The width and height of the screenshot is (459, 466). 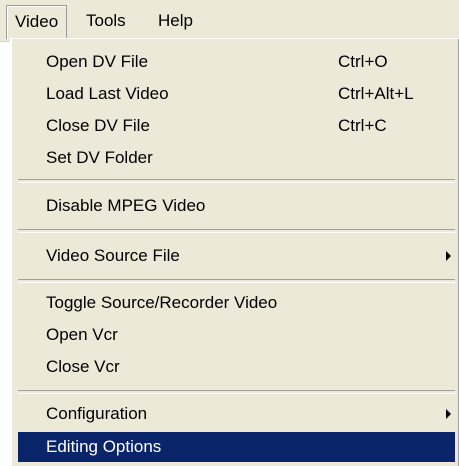 I want to click on menu-item-video-source-file: Video Source File, so click(x=236, y=256).